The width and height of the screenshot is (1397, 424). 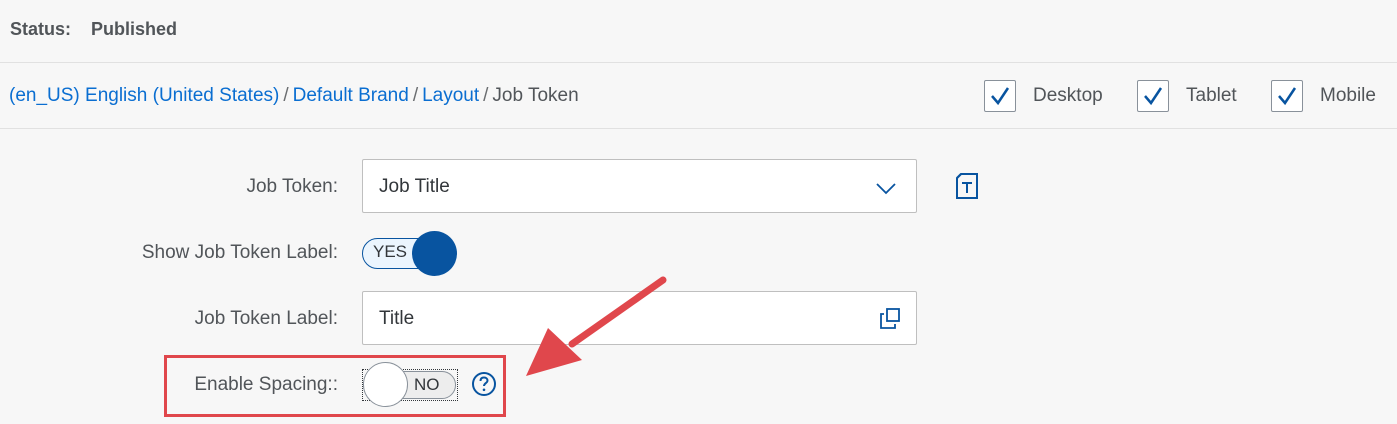 What do you see at coordinates (414, 186) in the screenshot?
I see `job-token-value: Job Title` at bounding box center [414, 186].